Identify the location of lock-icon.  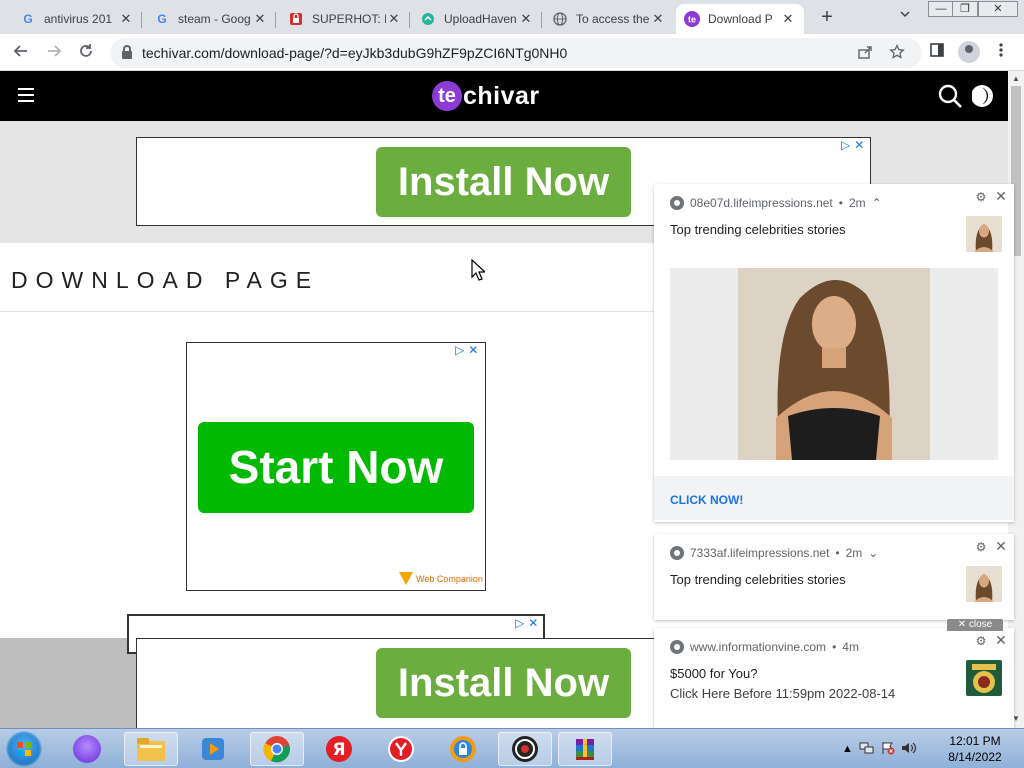
(127, 52).